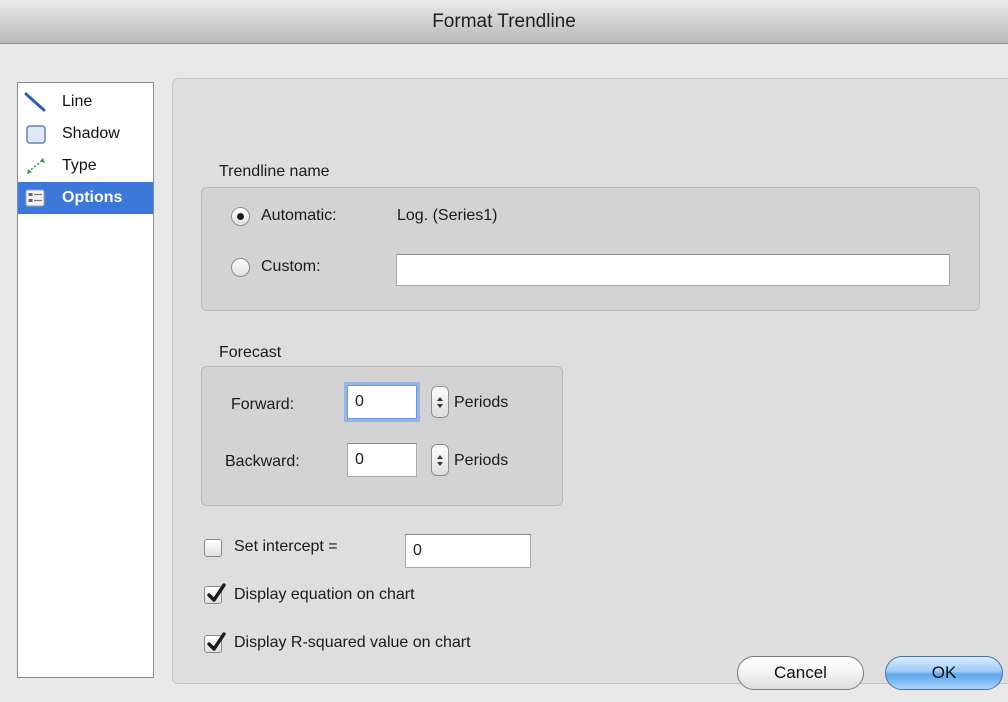  Describe the element at coordinates (447, 215) in the screenshot. I see `automatic-value: Log. (Series1)` at that location.